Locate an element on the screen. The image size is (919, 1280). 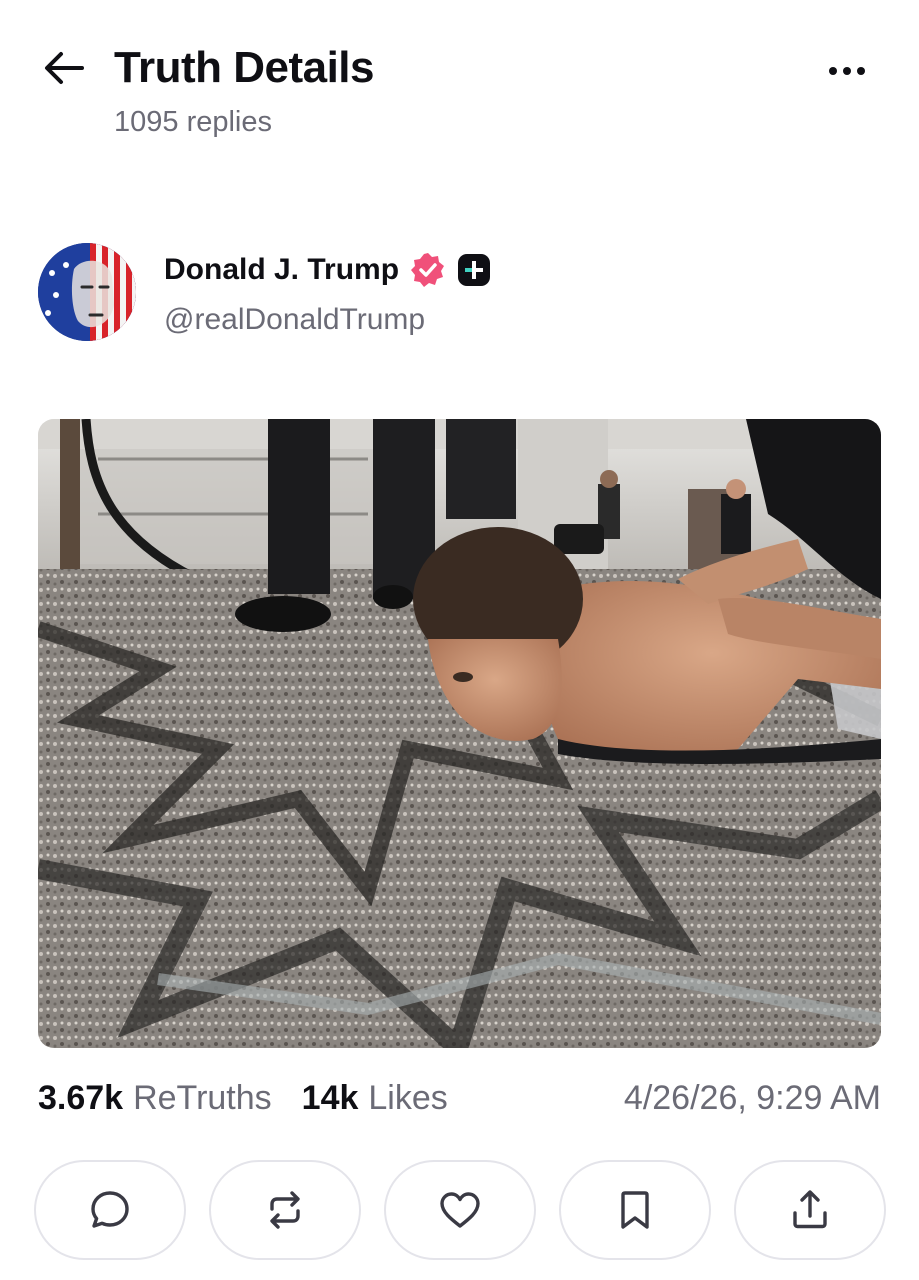
bookmark-button is located at coordinates (635, 1210).